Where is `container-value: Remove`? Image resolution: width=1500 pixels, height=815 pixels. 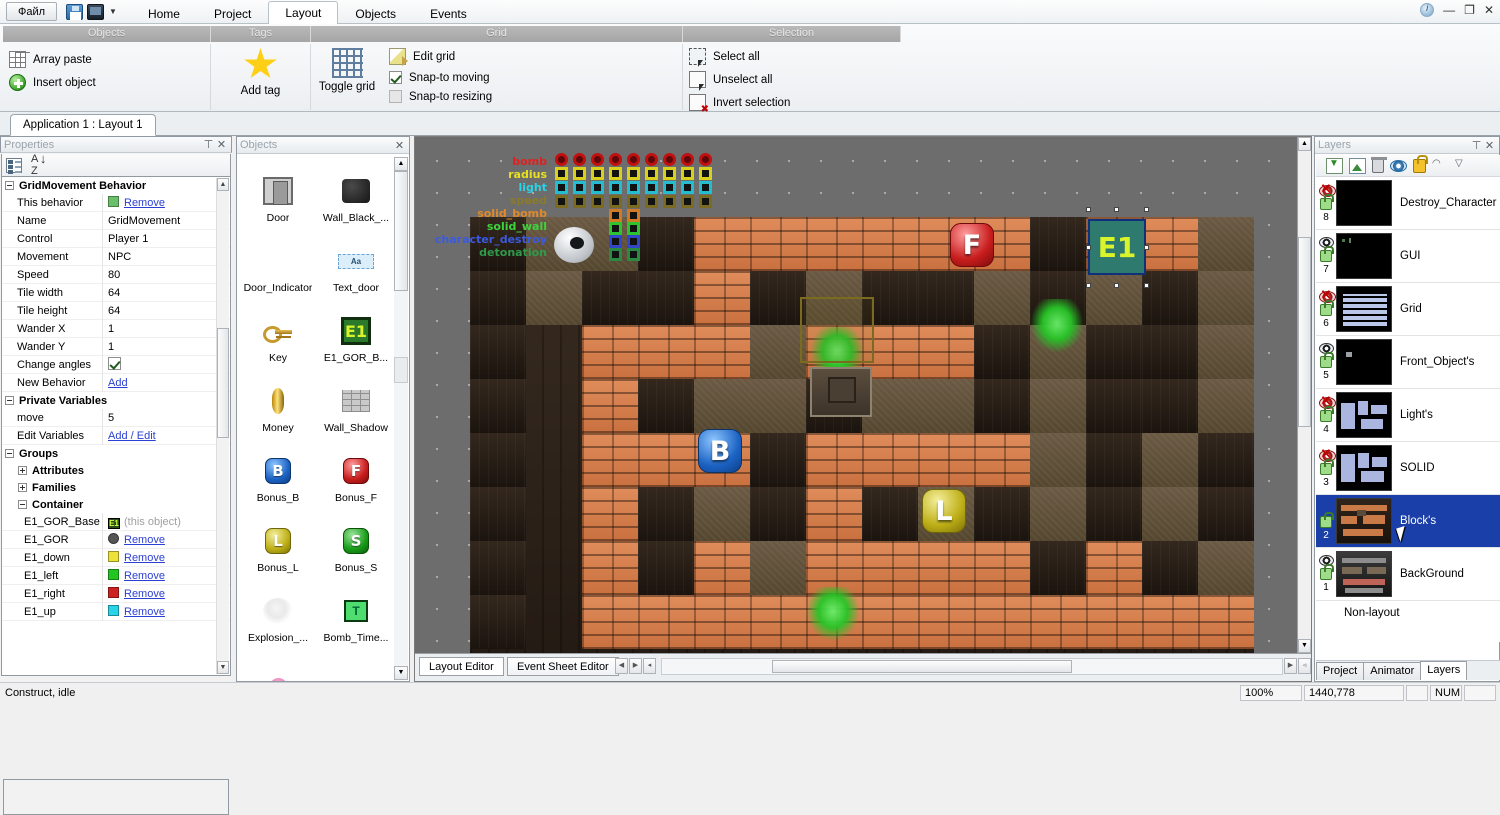 container-value: Remove is located at coordinates (166, 558).